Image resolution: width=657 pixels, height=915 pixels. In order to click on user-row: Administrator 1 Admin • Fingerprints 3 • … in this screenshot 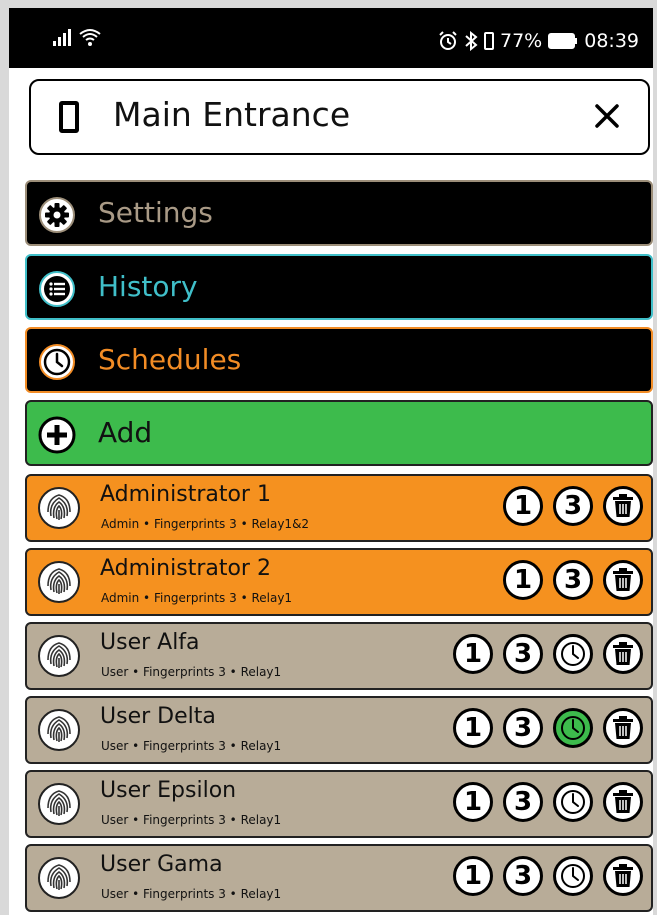, I will do `click(339, 508)`.